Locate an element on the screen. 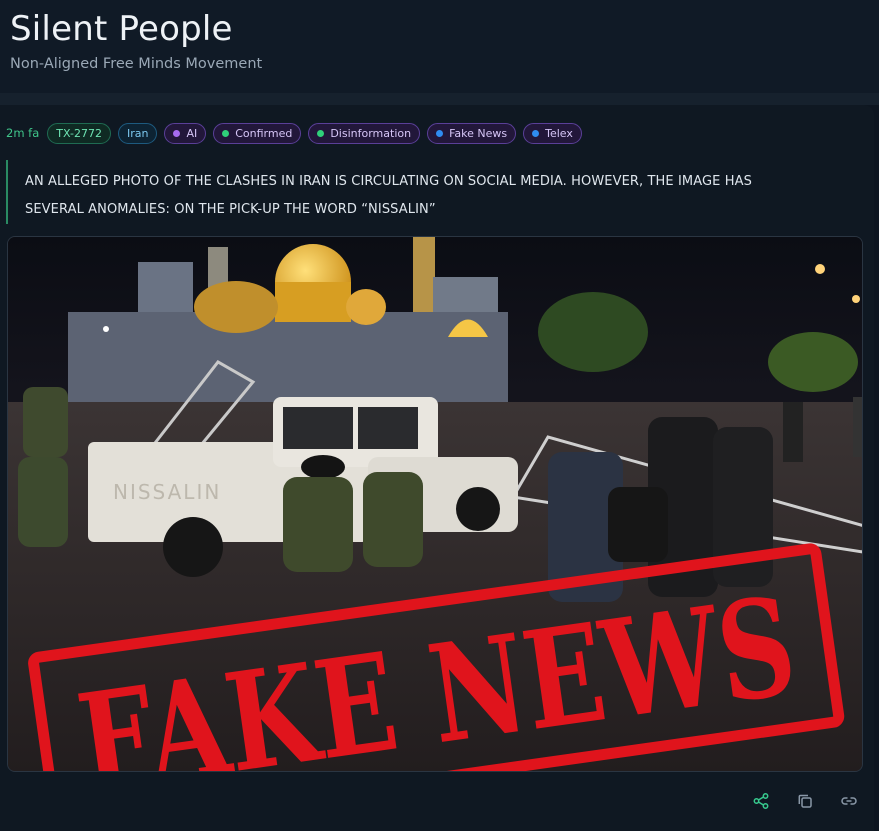 This screenshot has height=831, width=879. tag-label: TX-2772 is located at coordinates (79, 133).